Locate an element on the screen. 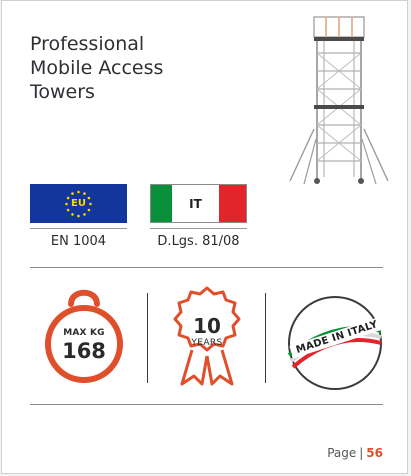 The height and width of the screenshot is (476, 411). italy-flag-code: IT is located at coordinates (195, 203).